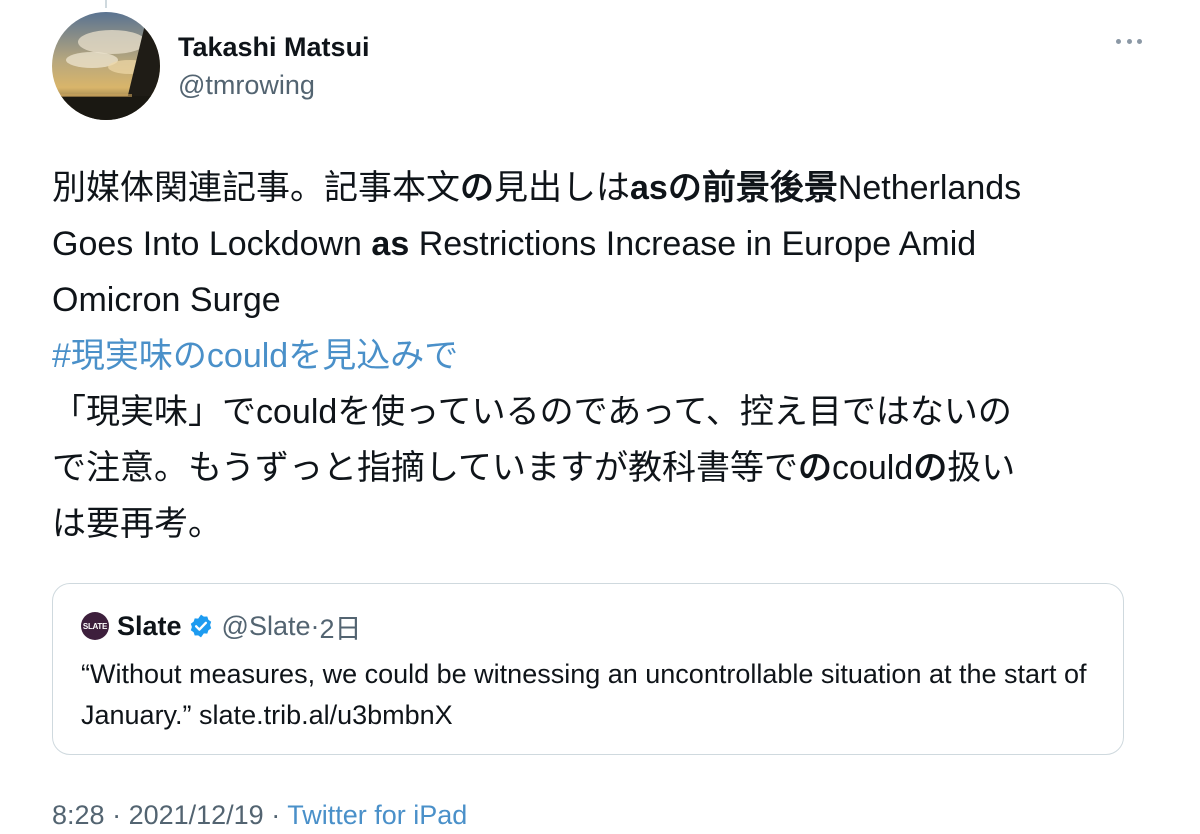  I want to click on tweet-header: Takashi Matsui @tmrowing, so click(602, 68).